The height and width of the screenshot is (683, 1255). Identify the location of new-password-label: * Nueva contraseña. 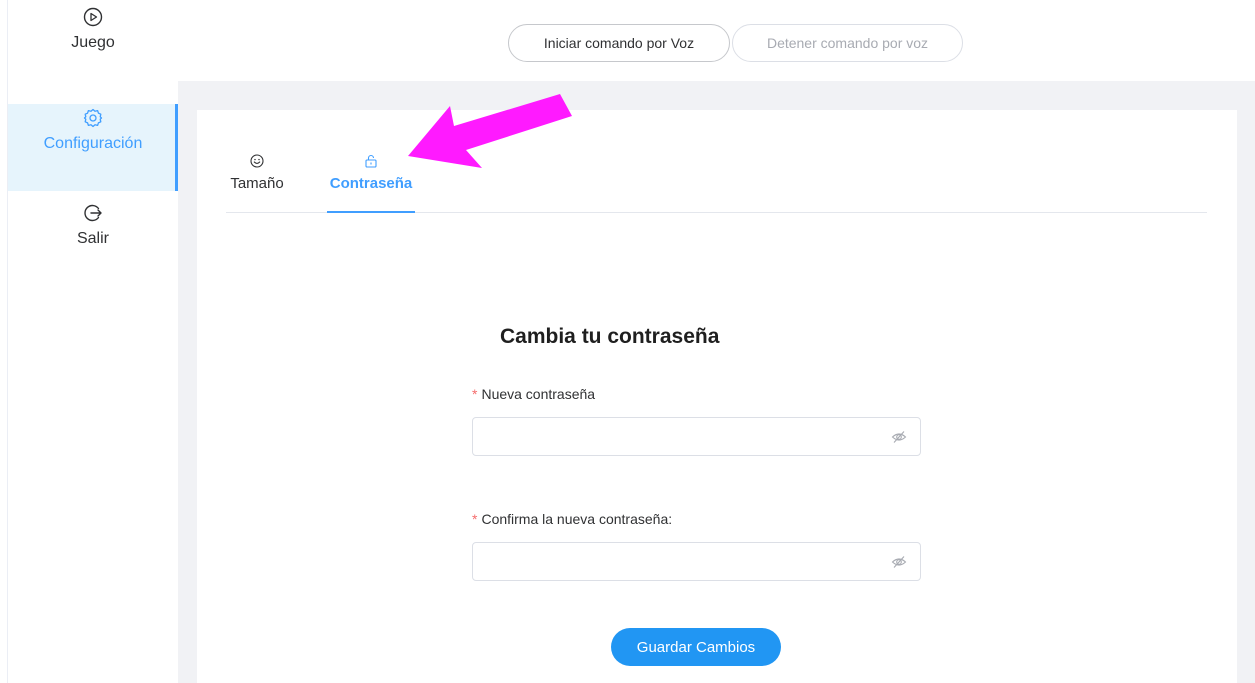
(533, 394).